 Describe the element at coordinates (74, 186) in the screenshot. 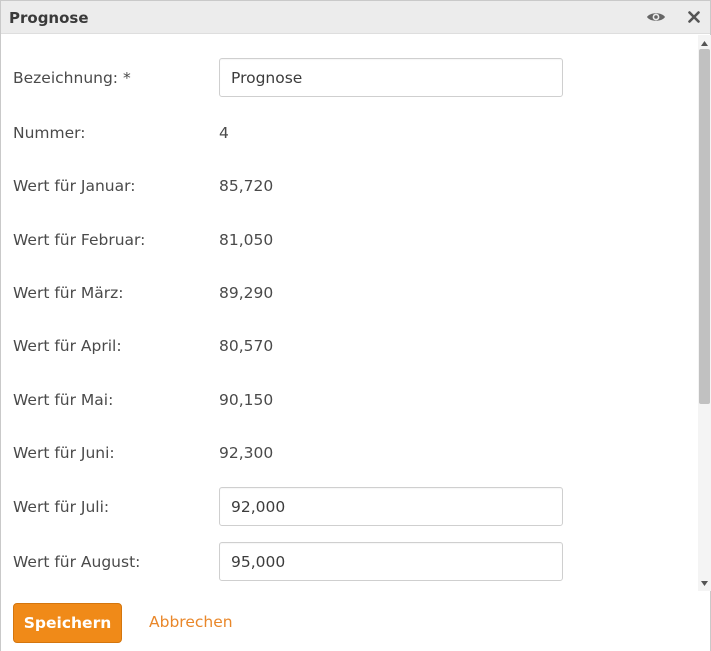

I see `januar-label: Wert für Januar:` at that location.